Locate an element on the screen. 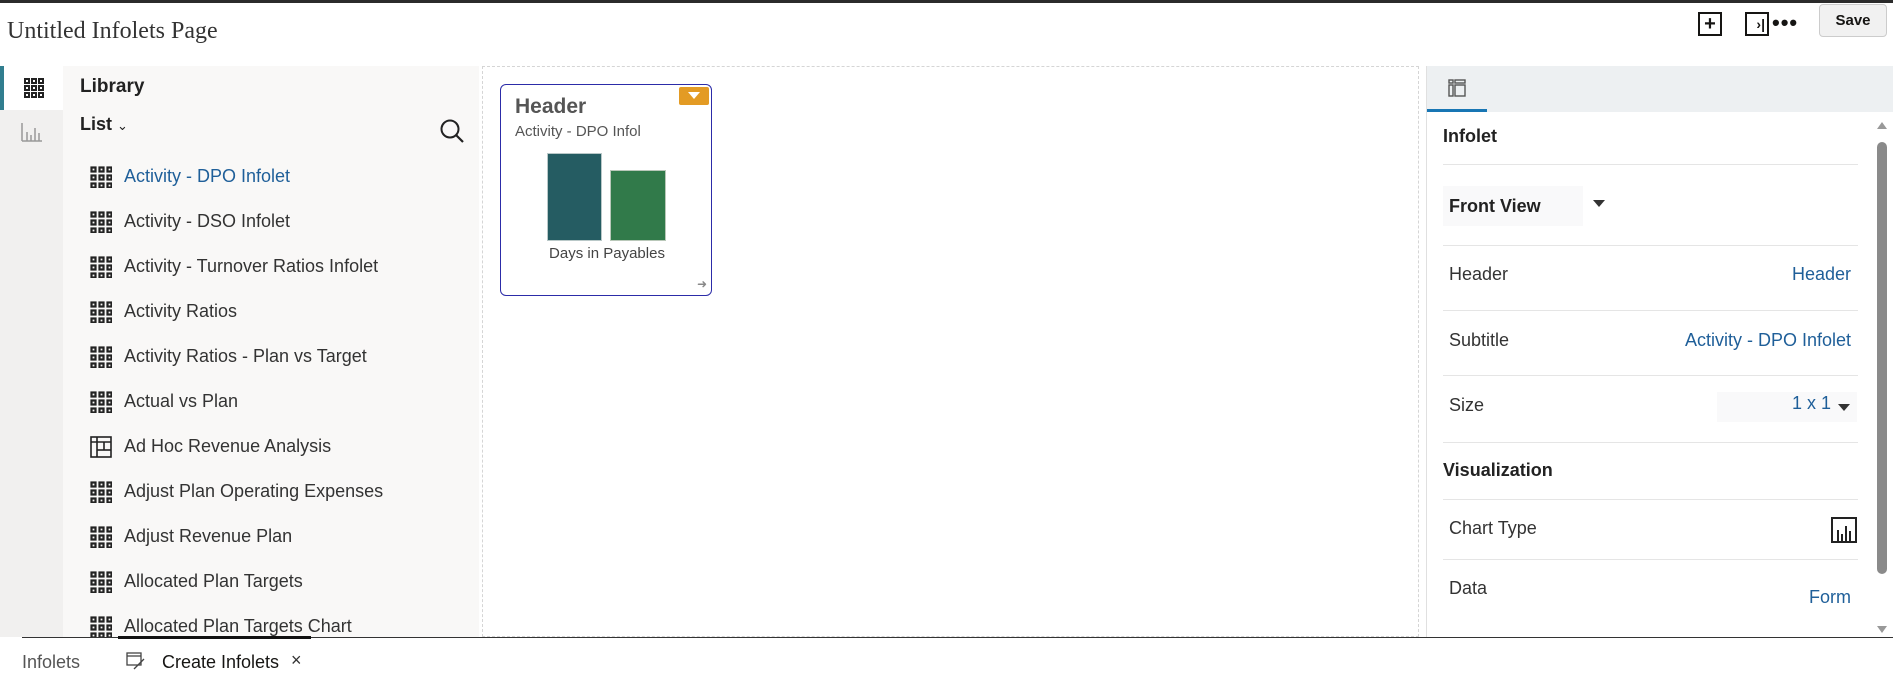  view-dropdown: Front View is located at coordinates (1513, 206).